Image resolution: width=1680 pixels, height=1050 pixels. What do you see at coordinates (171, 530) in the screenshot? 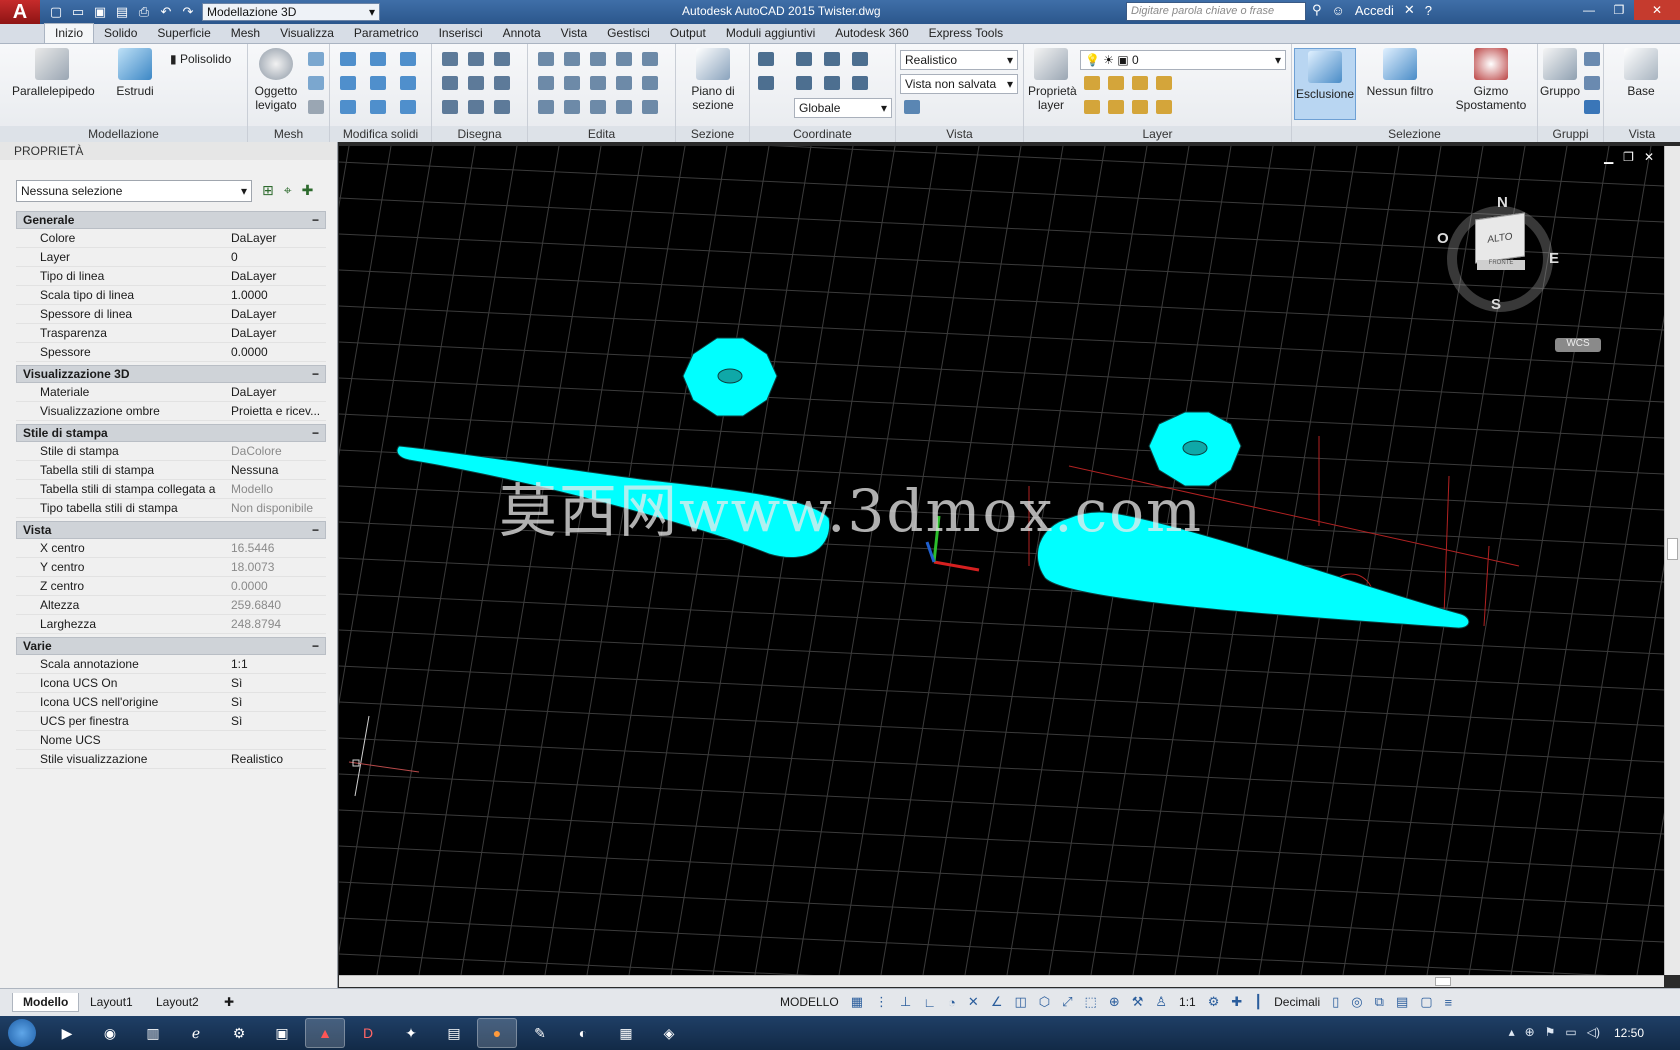
I see `property-section-header: Vista −` at bounding box center [171, 530].